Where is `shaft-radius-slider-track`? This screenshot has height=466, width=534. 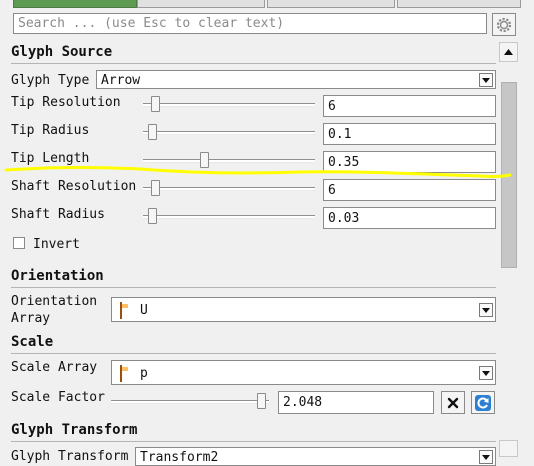
shaft-radius-slider-track is located at coordinates (229, 217).